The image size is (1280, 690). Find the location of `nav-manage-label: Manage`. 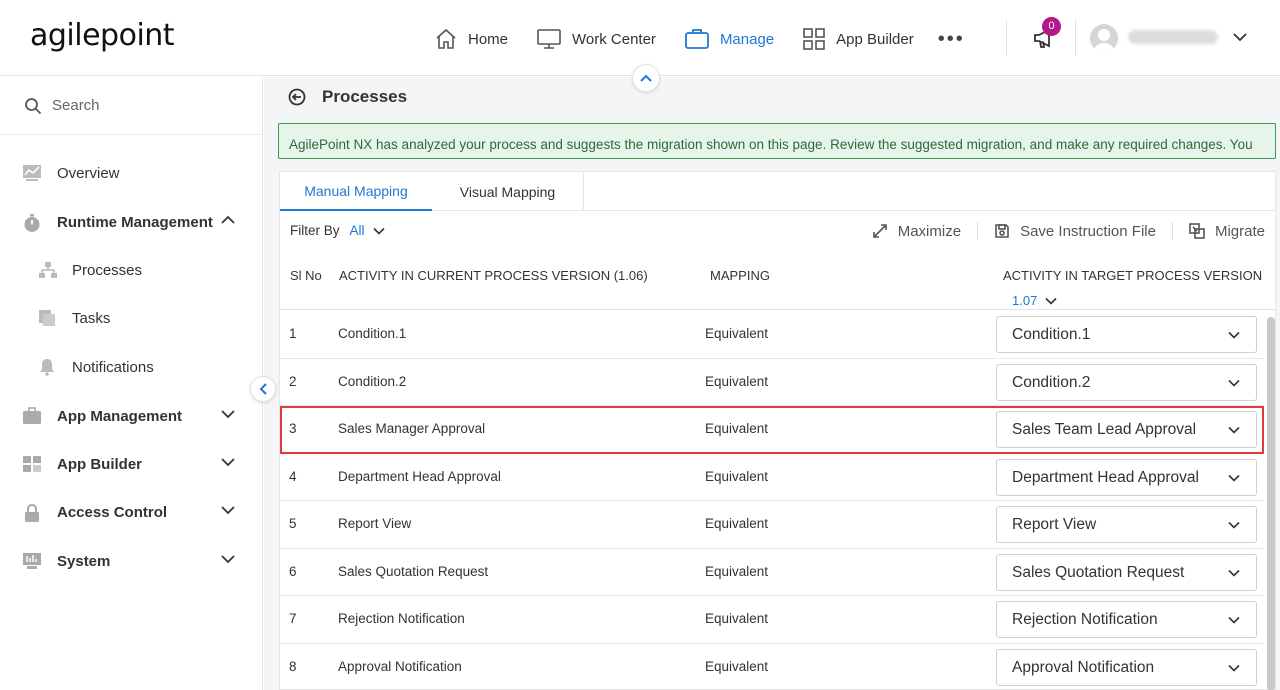

nav-manage-label: Manage is located at coordinates (747, 39).